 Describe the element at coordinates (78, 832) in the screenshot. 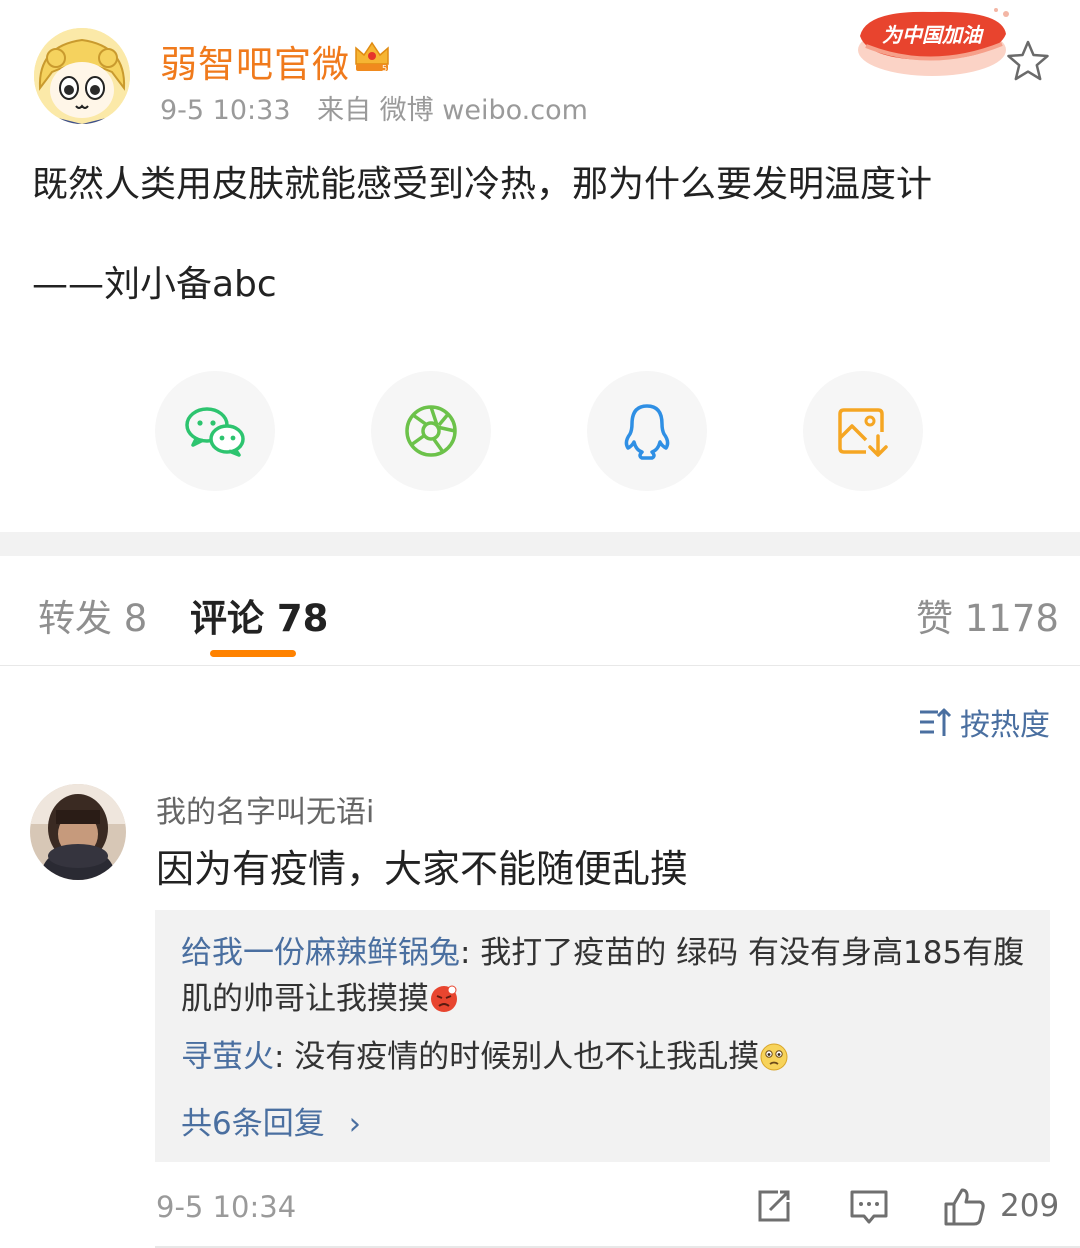

I see `commenter-avatar` at that location.